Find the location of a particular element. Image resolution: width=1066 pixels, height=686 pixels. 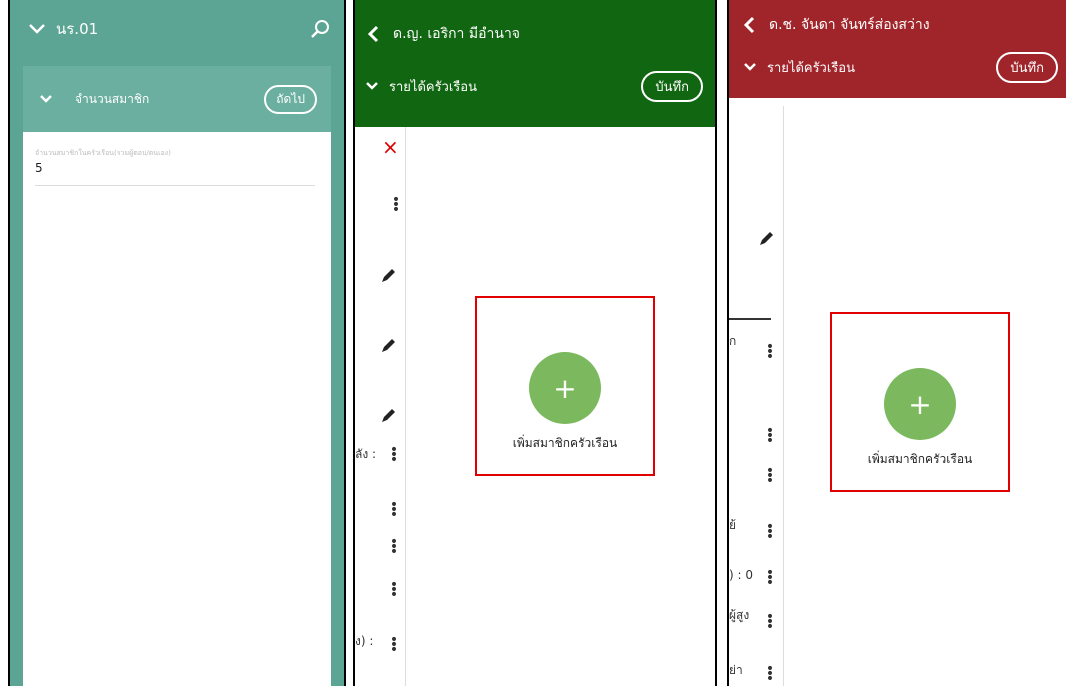

clipped-label: ผู้สูง is located at coordinates (739, 615).